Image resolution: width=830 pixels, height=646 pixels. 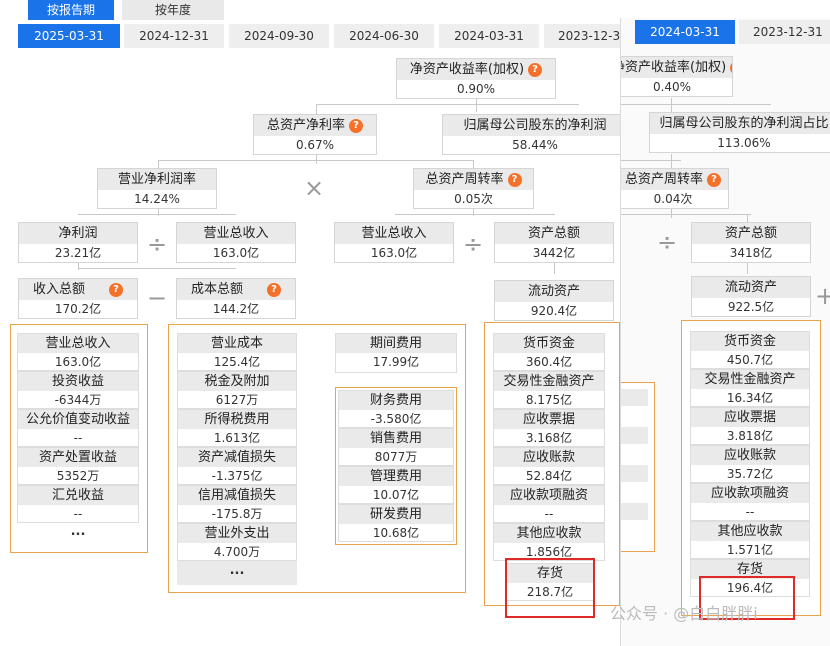 I want to click on expense-item: 管理费用 10.07亿, so click(x=396, y=485).